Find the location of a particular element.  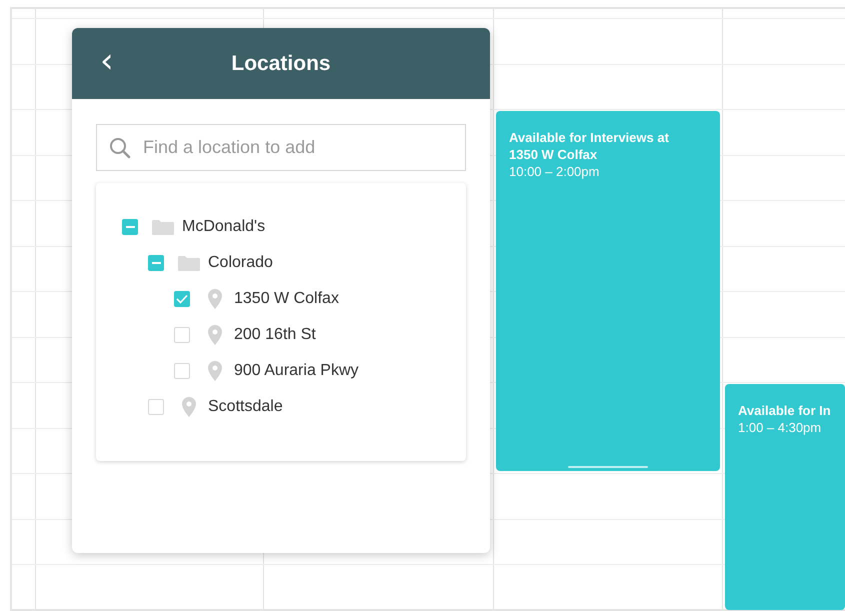

tree-item-label: 1350 W Colfax is located at coordinates (286, 299).